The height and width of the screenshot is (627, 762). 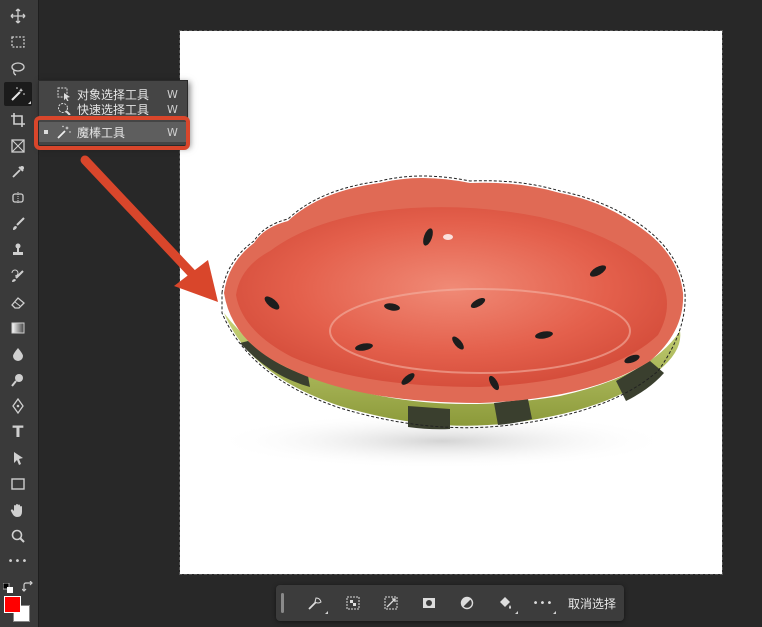 I want to click on foreground-color-swatch, so click(x=12, y=604).